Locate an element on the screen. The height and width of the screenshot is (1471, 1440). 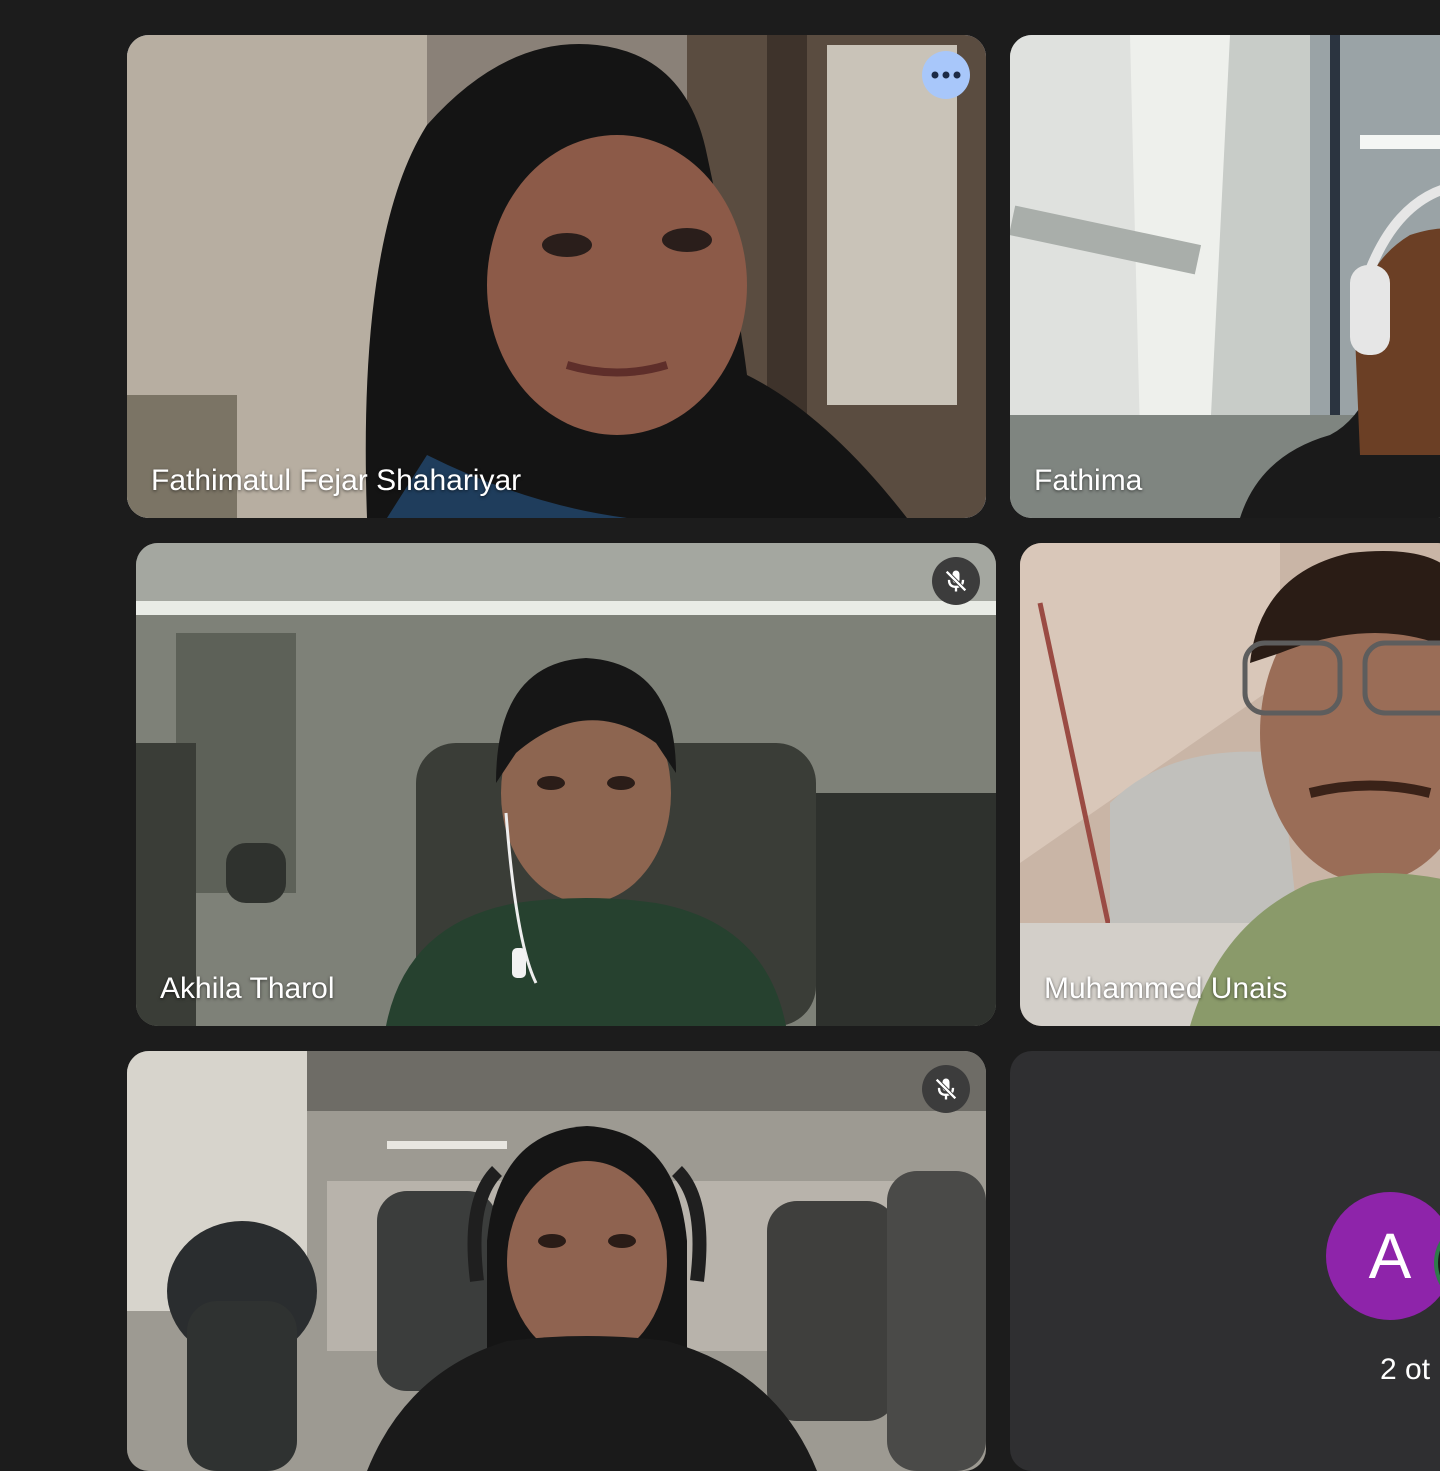
more-options-button is located at coordinates (946, 75).